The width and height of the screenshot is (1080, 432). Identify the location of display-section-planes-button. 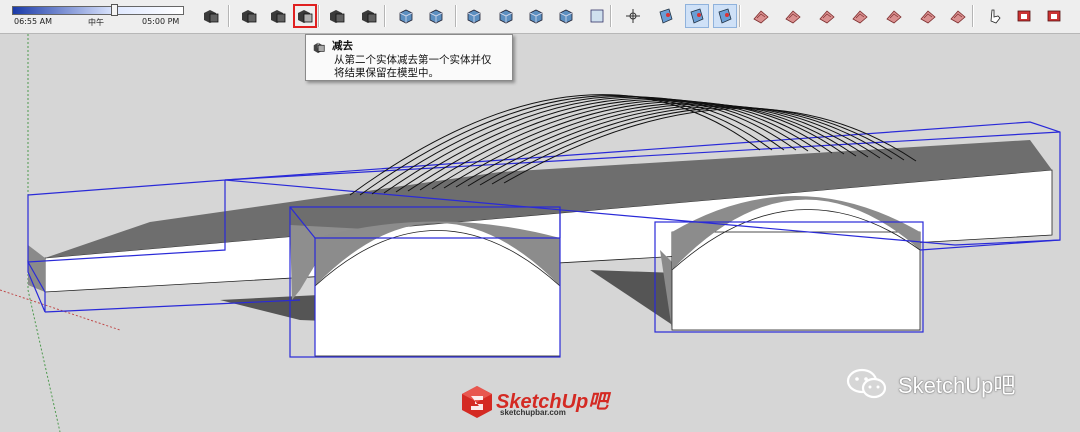
(697, 16).